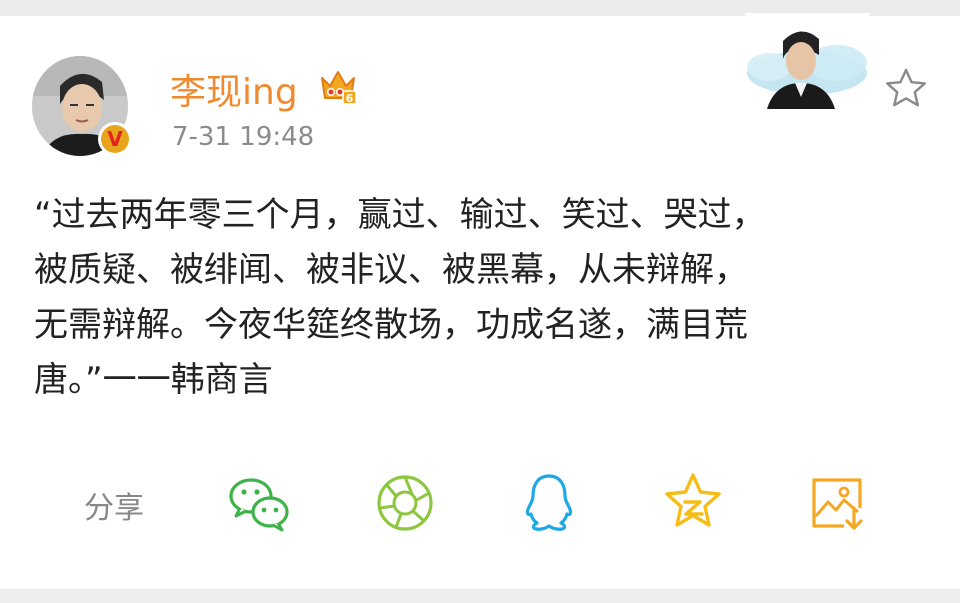  What do you see at coordinates (807, 61) in the screenshot?
I see `card-background-thumbnail` at bounding box center [807, 61].